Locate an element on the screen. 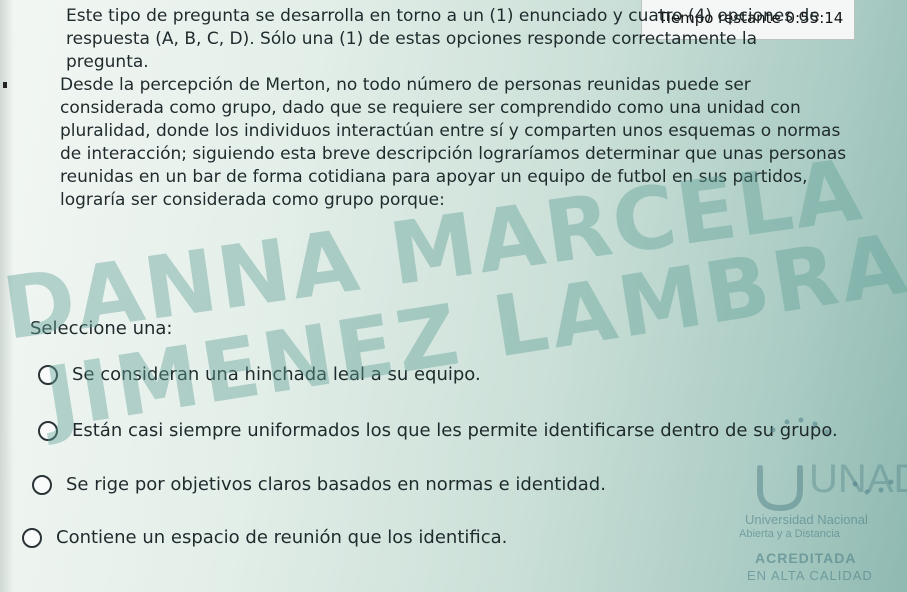 The width and height of the screenshot is (907, 592). unad-emblem-icon: UNAD is located at coordinates (832, 464).